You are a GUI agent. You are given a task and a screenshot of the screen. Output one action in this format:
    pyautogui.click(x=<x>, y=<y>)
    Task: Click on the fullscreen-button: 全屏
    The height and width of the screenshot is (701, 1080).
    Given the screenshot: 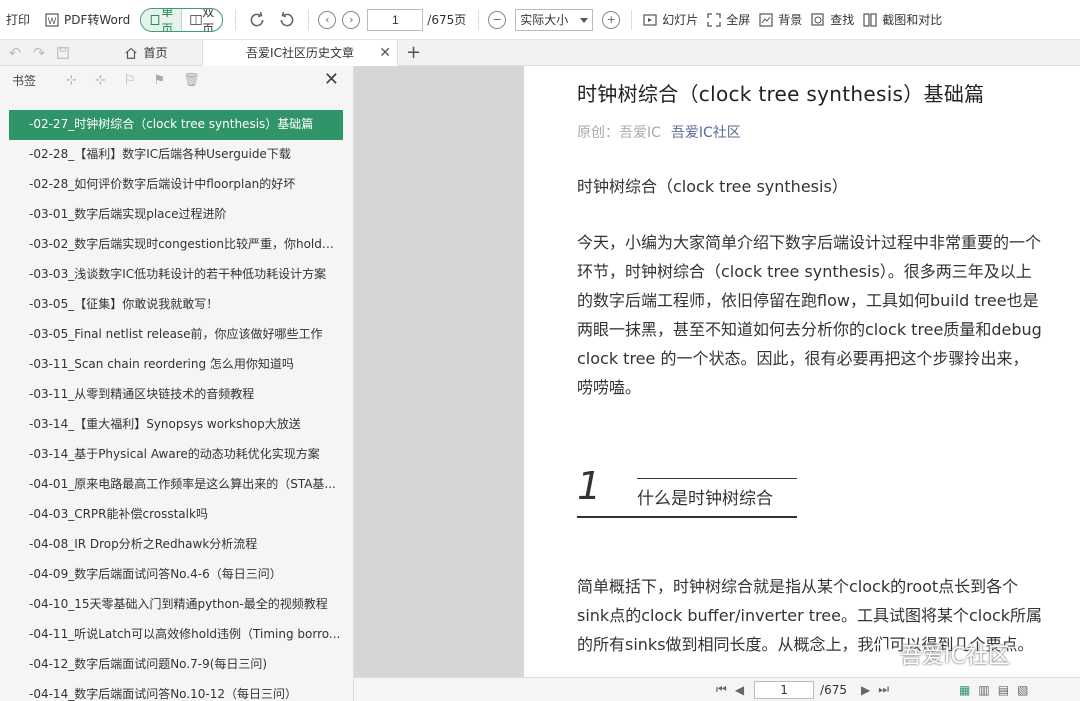 What is the action you would take?
    pyautogui.click(x=728, y=20)
    